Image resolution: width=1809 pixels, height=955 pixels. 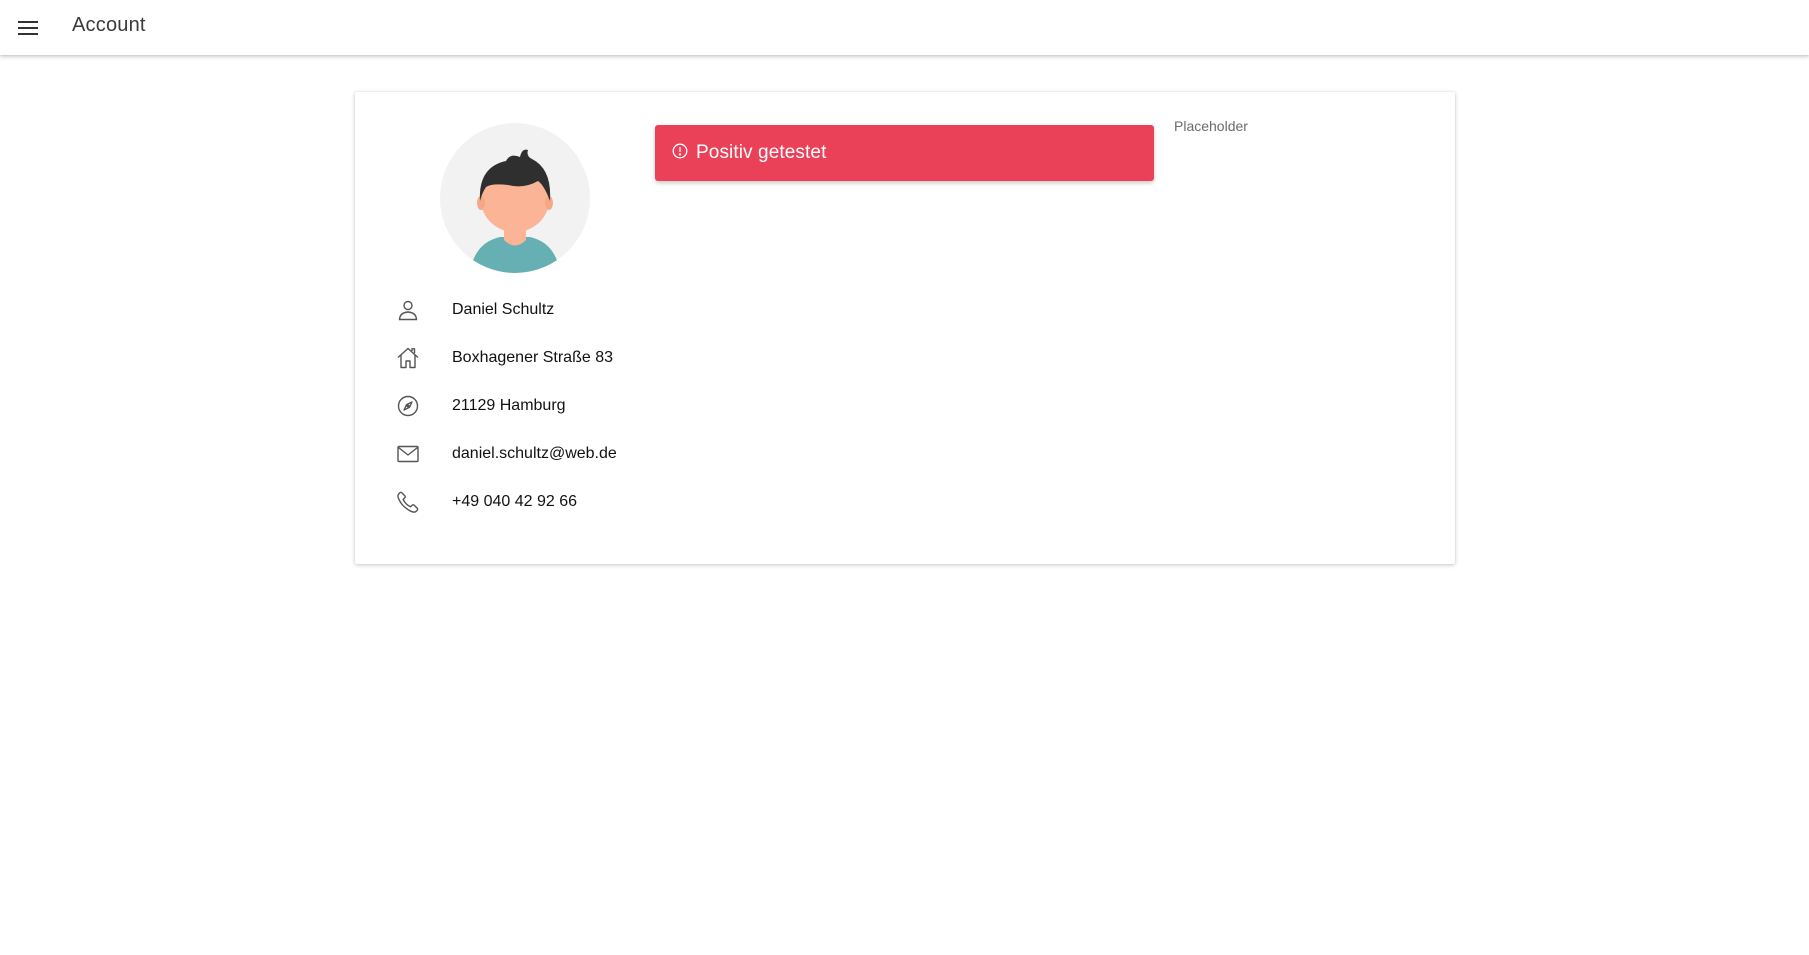 I want to click on info-row-name: Daniel Schultz, so click(x=474, y=310).